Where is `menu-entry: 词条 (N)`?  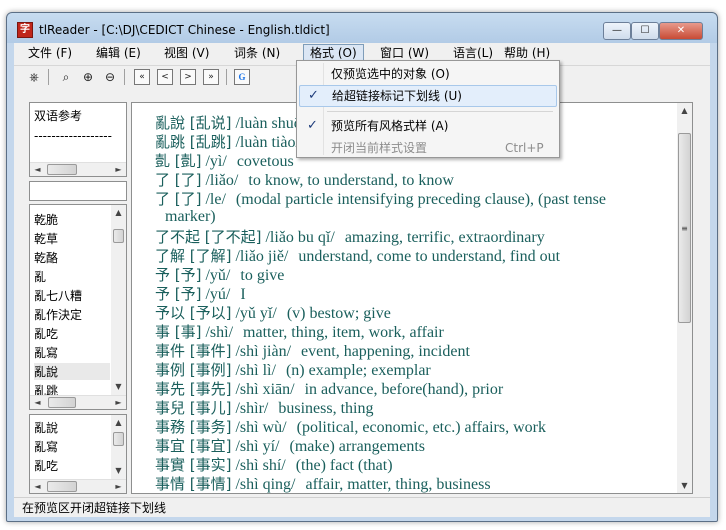 menu-entry: 词条 (N) is located at coordinates (257, 53).